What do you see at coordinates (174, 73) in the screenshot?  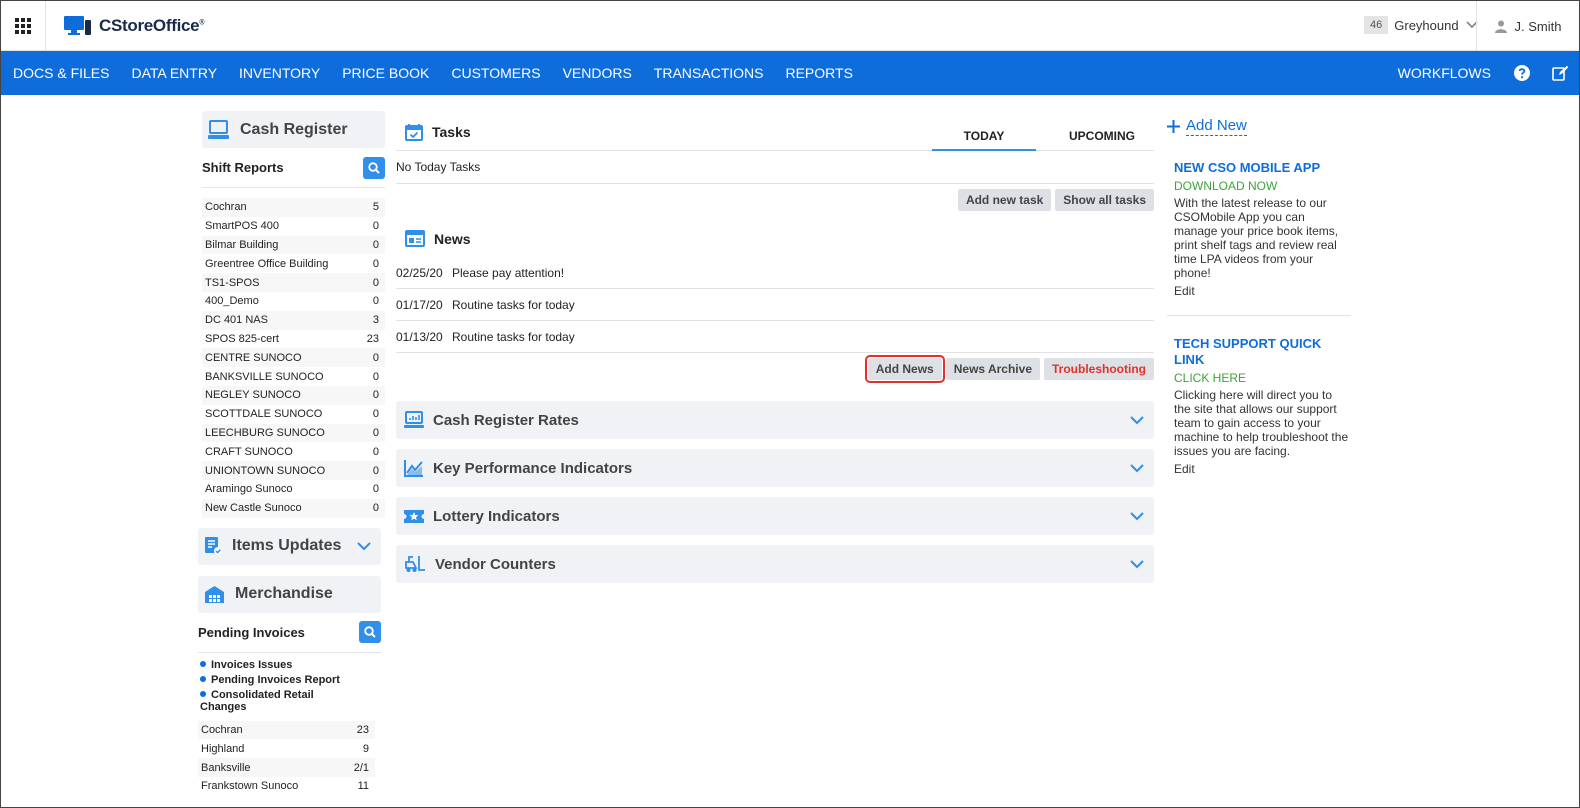 I see `nav-data-entry: DATA ENTRY` at bounding box center [174, 73].